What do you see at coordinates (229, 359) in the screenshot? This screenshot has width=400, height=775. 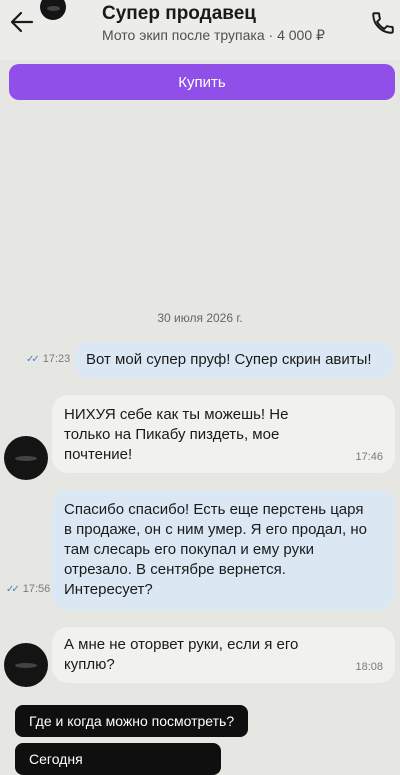 I see `message-text: Вот мой супер пруф! Супер скрин авиты!` at bounding box center [229, 359].